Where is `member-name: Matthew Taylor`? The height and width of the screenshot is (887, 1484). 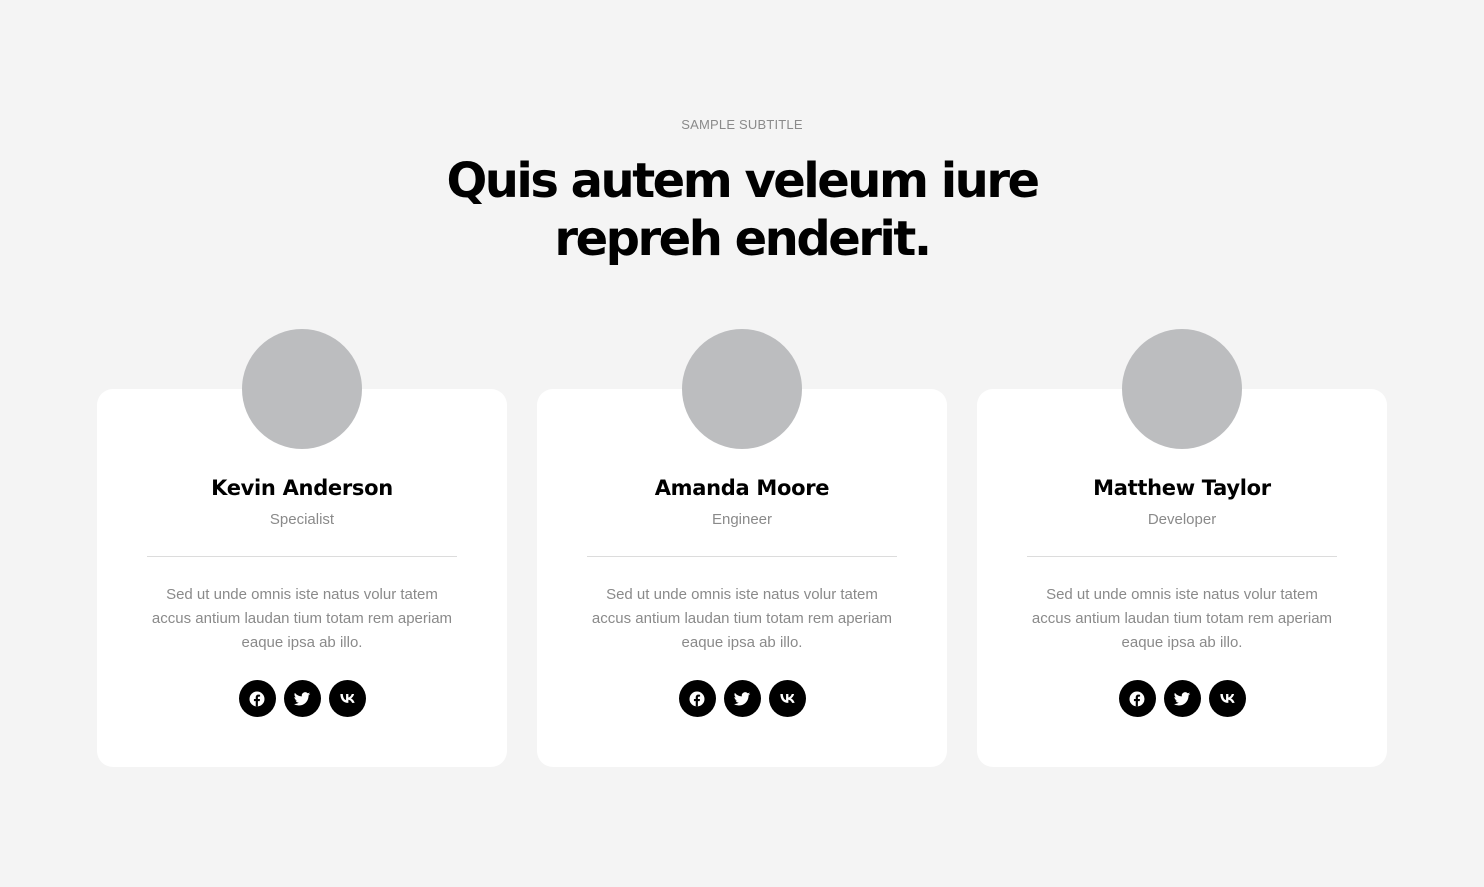 member-name: Matthew Taylor is located at coordinates (1182, 488).